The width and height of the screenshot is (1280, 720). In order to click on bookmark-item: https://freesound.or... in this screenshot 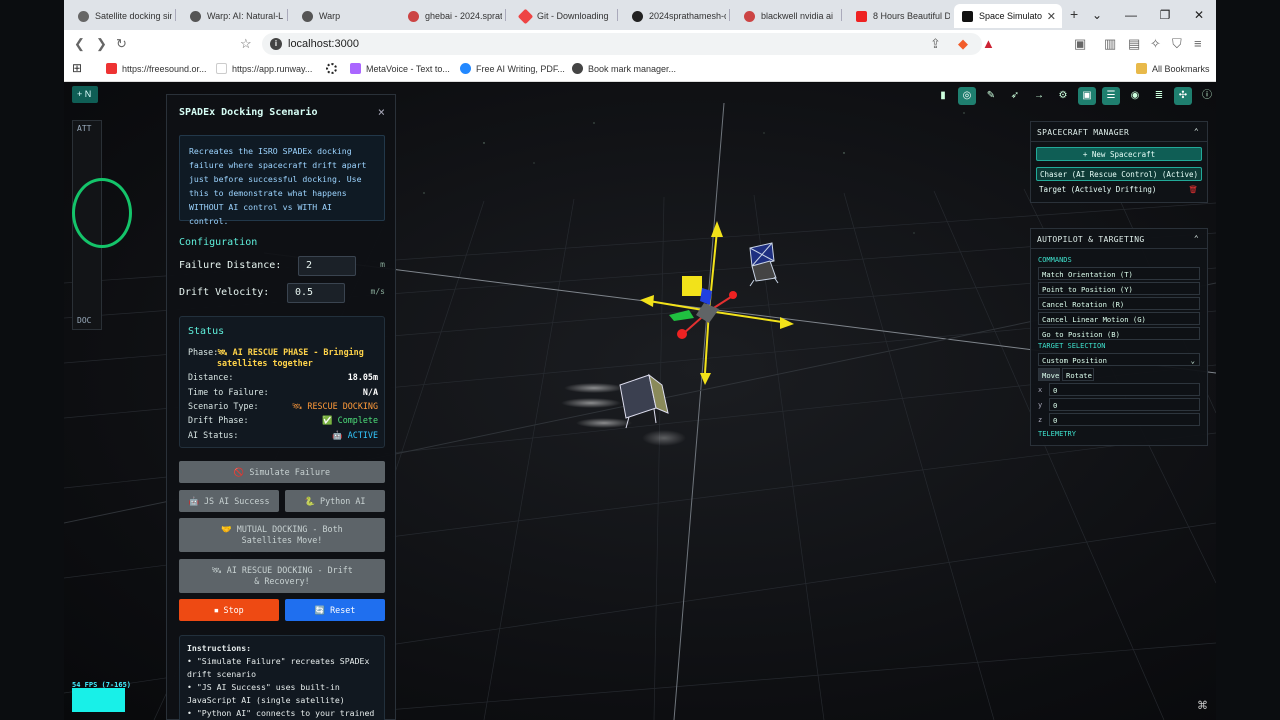, I will do `click(156, 68)`.